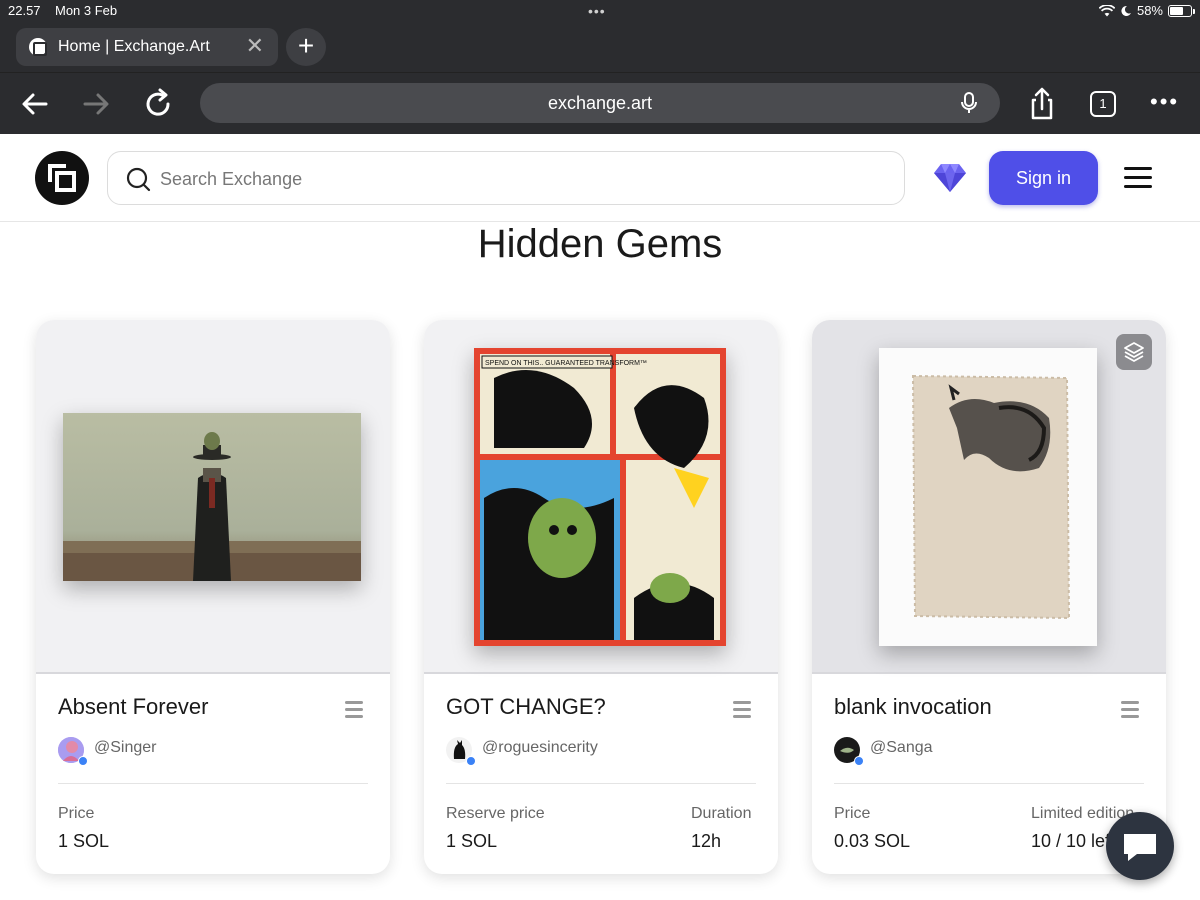  What do you see at coordinates (125, 748) in the screenshot?
I see `artist-handle: @Singer` at bounding box center [125, 748].